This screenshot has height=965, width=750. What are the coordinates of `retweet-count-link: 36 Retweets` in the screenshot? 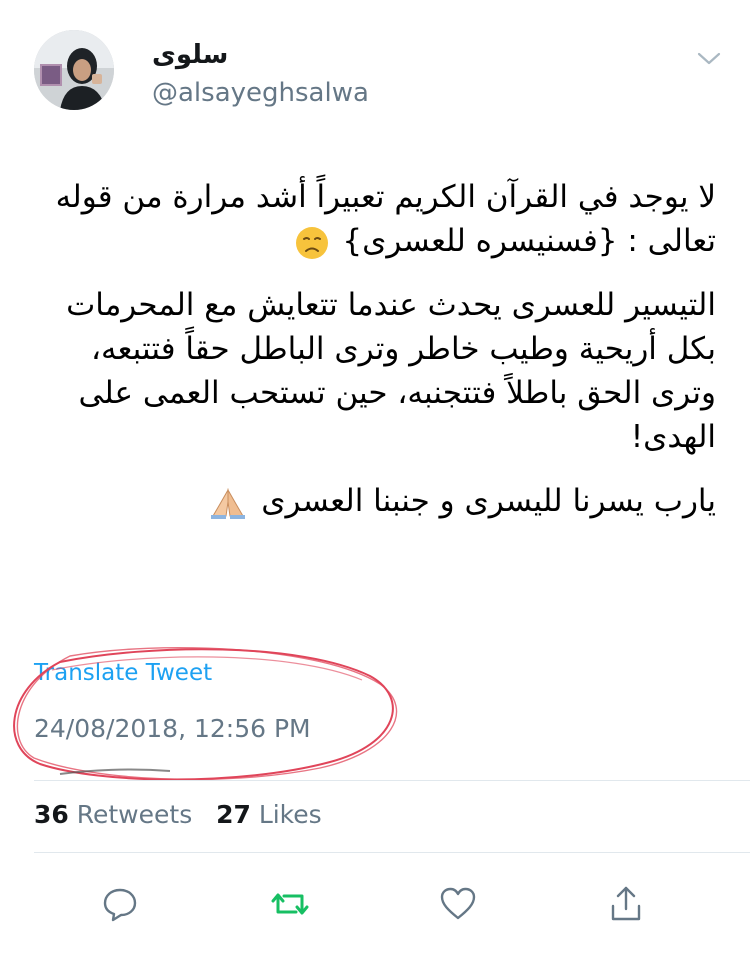 It's located at (113, 814).